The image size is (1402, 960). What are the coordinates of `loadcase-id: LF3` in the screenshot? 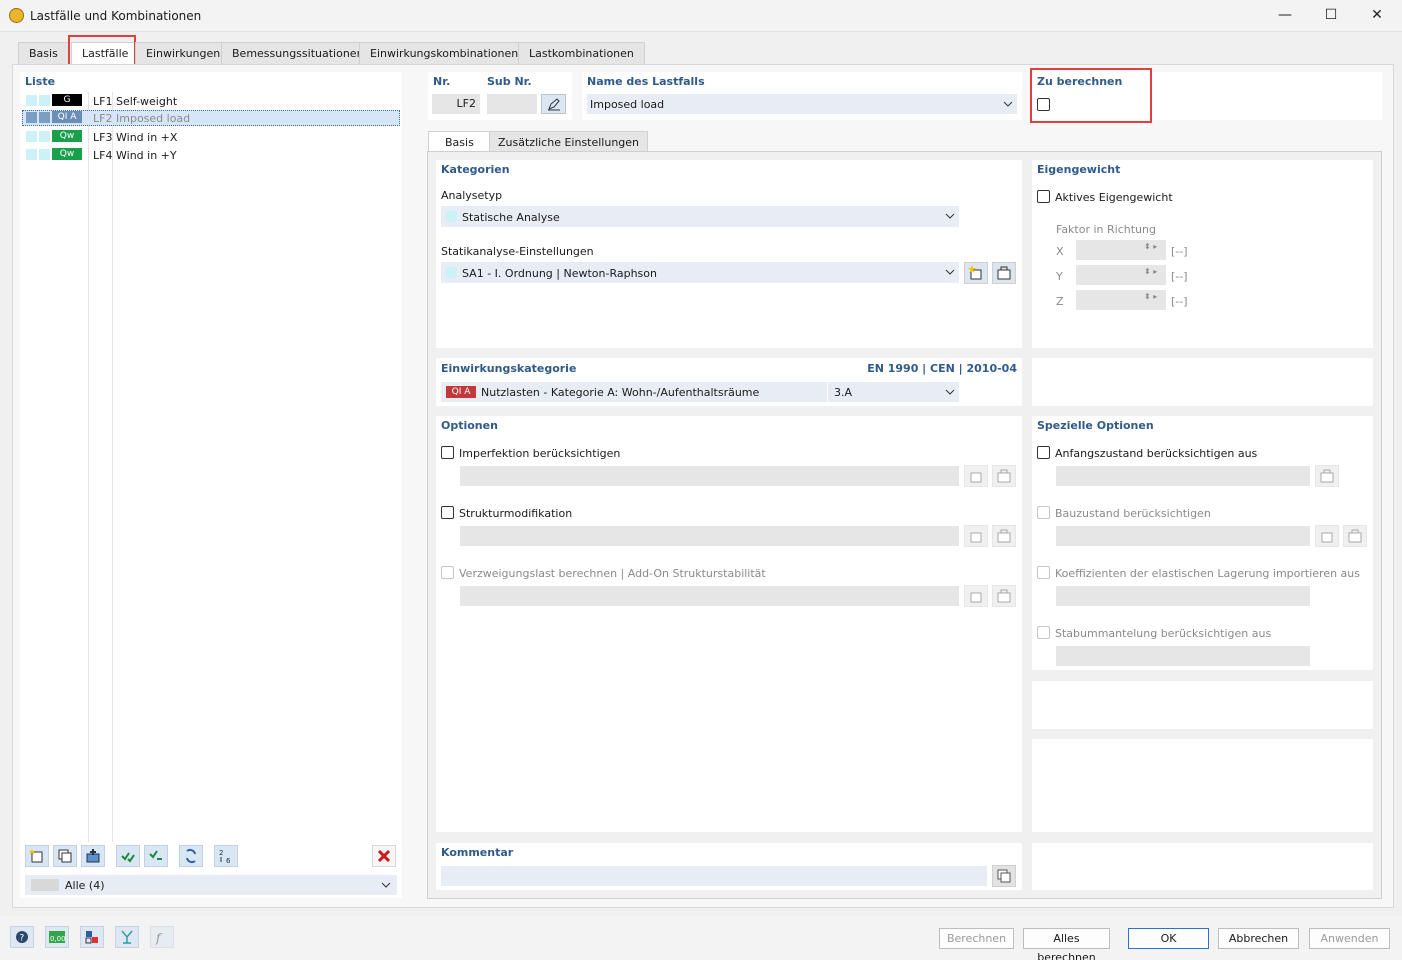 It's located at (103, 137).